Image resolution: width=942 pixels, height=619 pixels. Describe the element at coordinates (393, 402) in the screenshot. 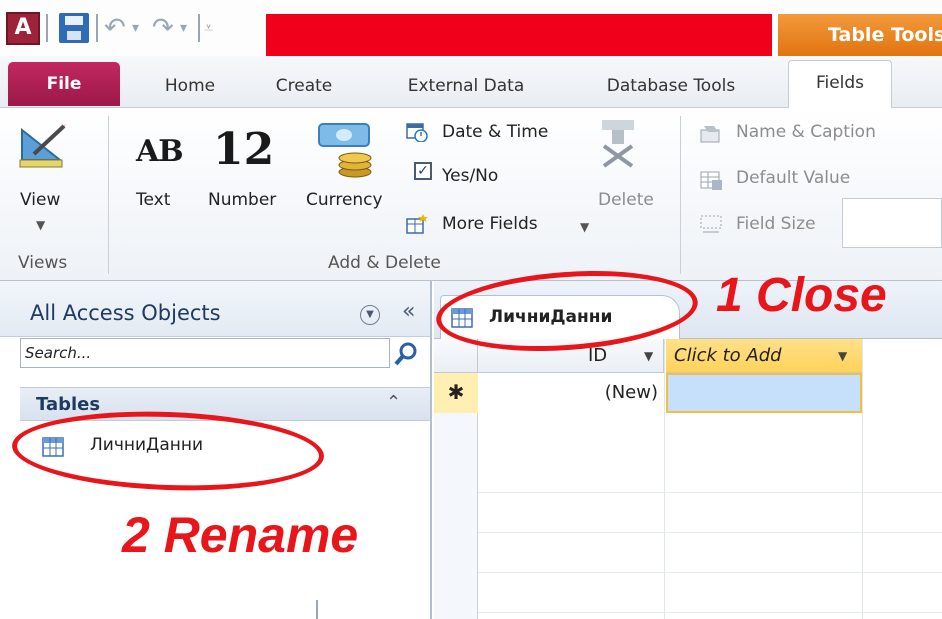

I see `collapse-group-icon: ⌃` at that location.